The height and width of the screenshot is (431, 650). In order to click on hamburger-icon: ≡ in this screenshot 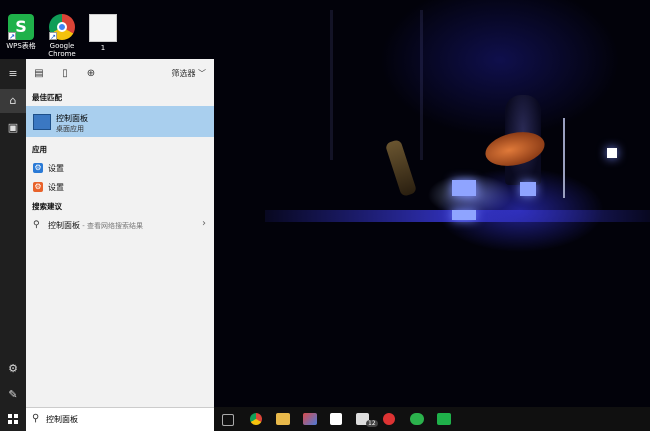, I will do `click(13, 74)`.